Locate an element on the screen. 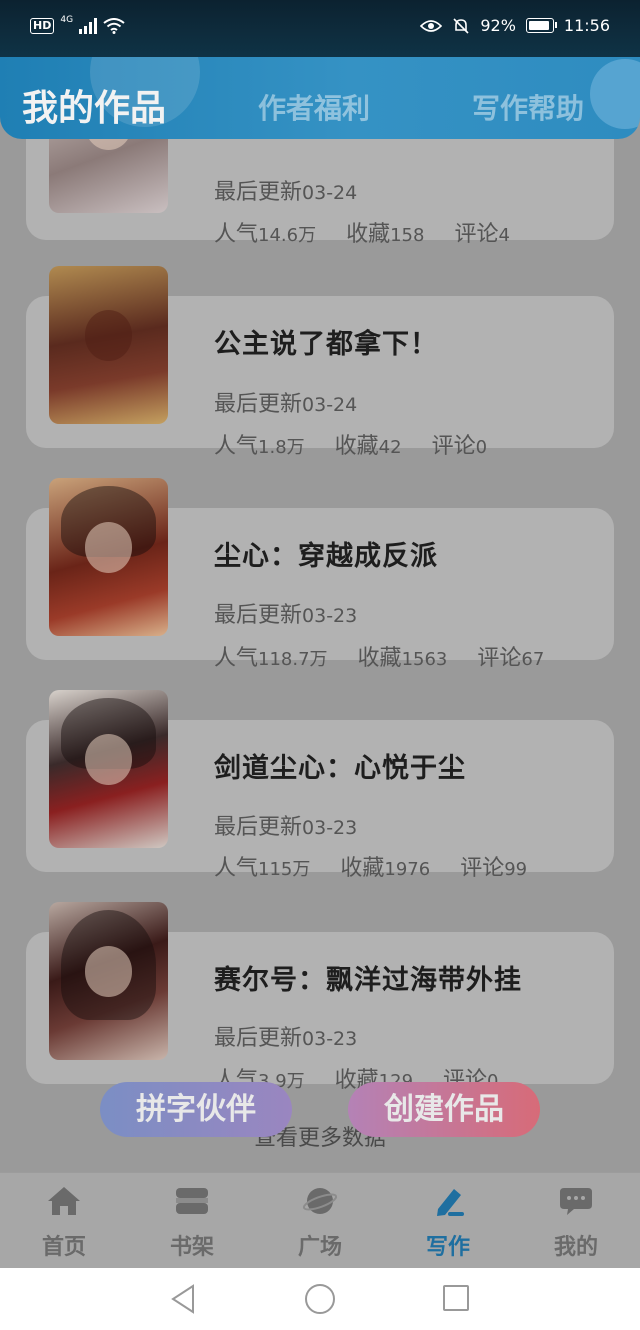  eye-comfort-icon is located at coordinates (431, 25).